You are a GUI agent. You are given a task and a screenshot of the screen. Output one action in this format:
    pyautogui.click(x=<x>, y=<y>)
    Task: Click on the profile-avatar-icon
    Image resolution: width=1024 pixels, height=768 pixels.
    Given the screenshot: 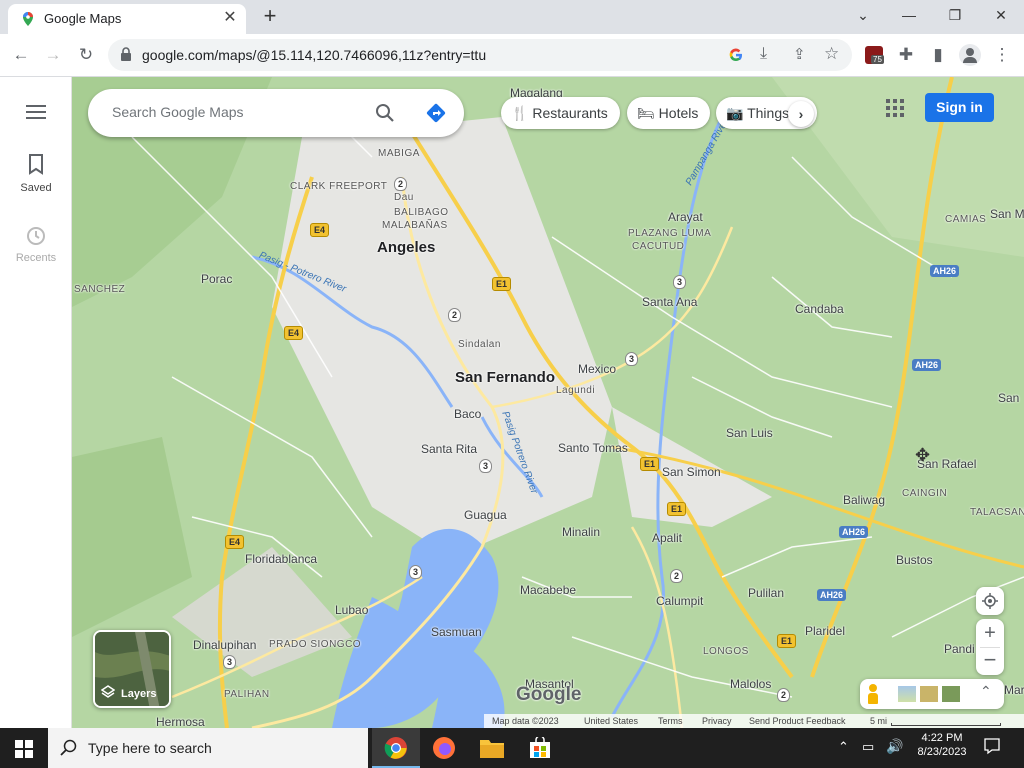 What is the action you would take?
    pyautogui.click(x=970, y=55)
    